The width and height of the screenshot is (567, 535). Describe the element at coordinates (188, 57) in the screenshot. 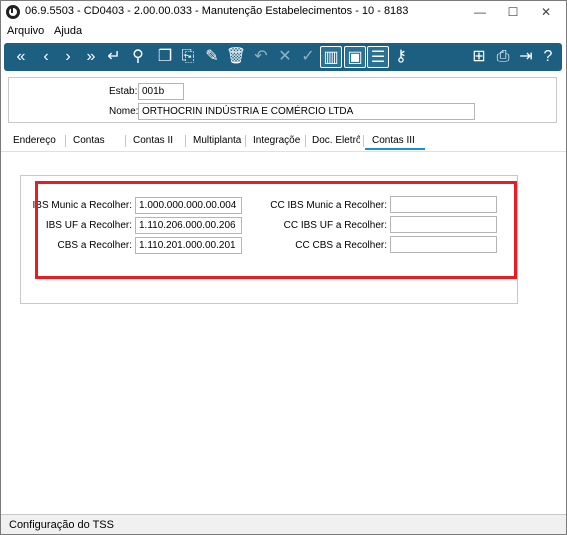

I see `copy-icon: ⎘` at that location.